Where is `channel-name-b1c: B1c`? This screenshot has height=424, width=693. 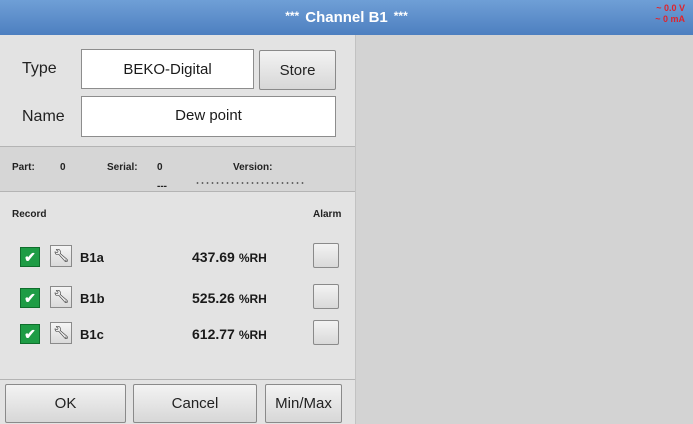 channel-name-b1c: B1c is located at coordinates (92, 334).